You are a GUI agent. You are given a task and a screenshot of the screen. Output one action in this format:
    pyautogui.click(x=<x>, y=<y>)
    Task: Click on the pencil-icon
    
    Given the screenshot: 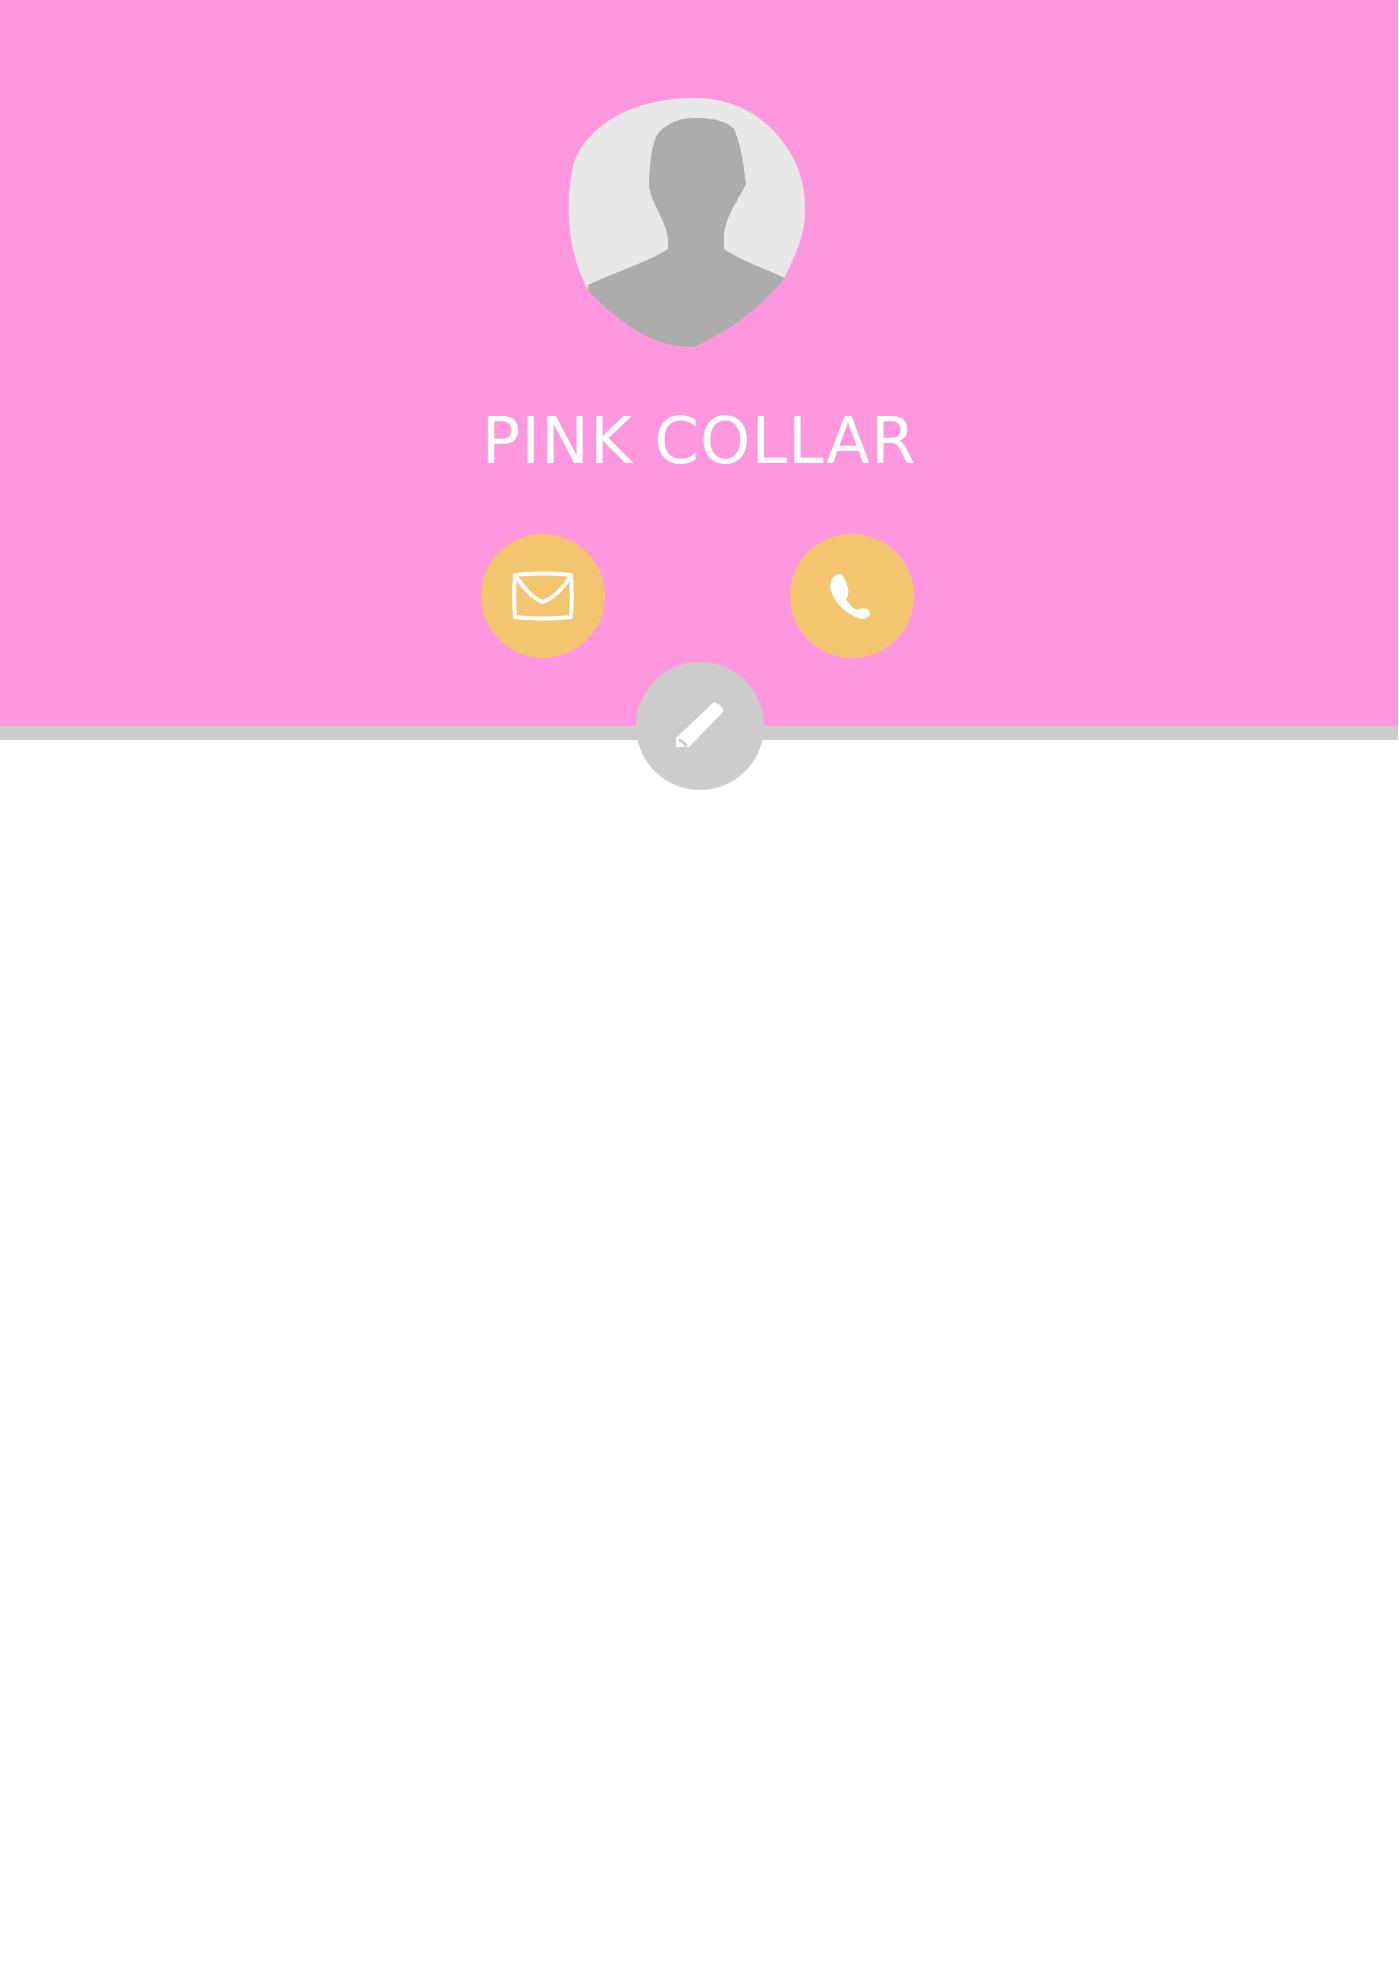 What is the action you would take?
    pyautogui.click(x=700, y=726)
    